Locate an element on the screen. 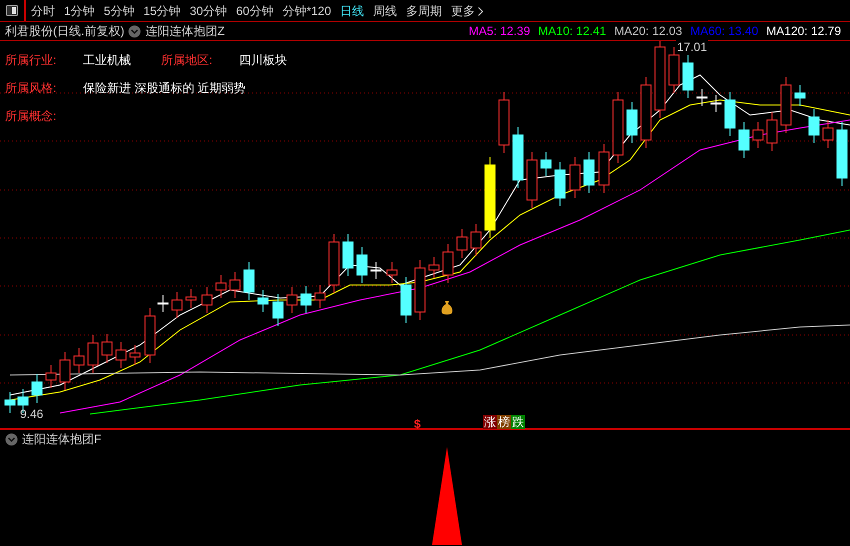  period-tab: 分时 is located at coordinates (43, 11).